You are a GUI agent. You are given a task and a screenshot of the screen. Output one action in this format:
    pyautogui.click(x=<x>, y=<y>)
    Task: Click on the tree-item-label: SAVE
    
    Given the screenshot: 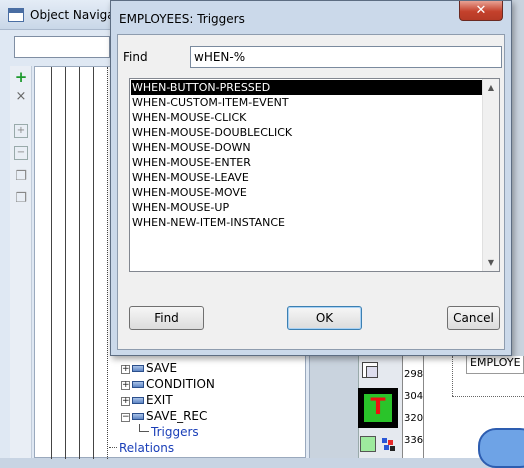 What is the action you would take?
    pyautogui.click(x=162, y=368)
    